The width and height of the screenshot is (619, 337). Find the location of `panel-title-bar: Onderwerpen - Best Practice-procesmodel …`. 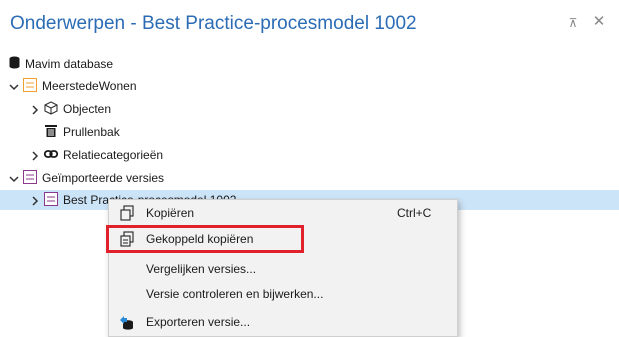

panel-title-bar: Onderwerpen - Best Practice-procesmodel … is located at coordinates (309, 24).